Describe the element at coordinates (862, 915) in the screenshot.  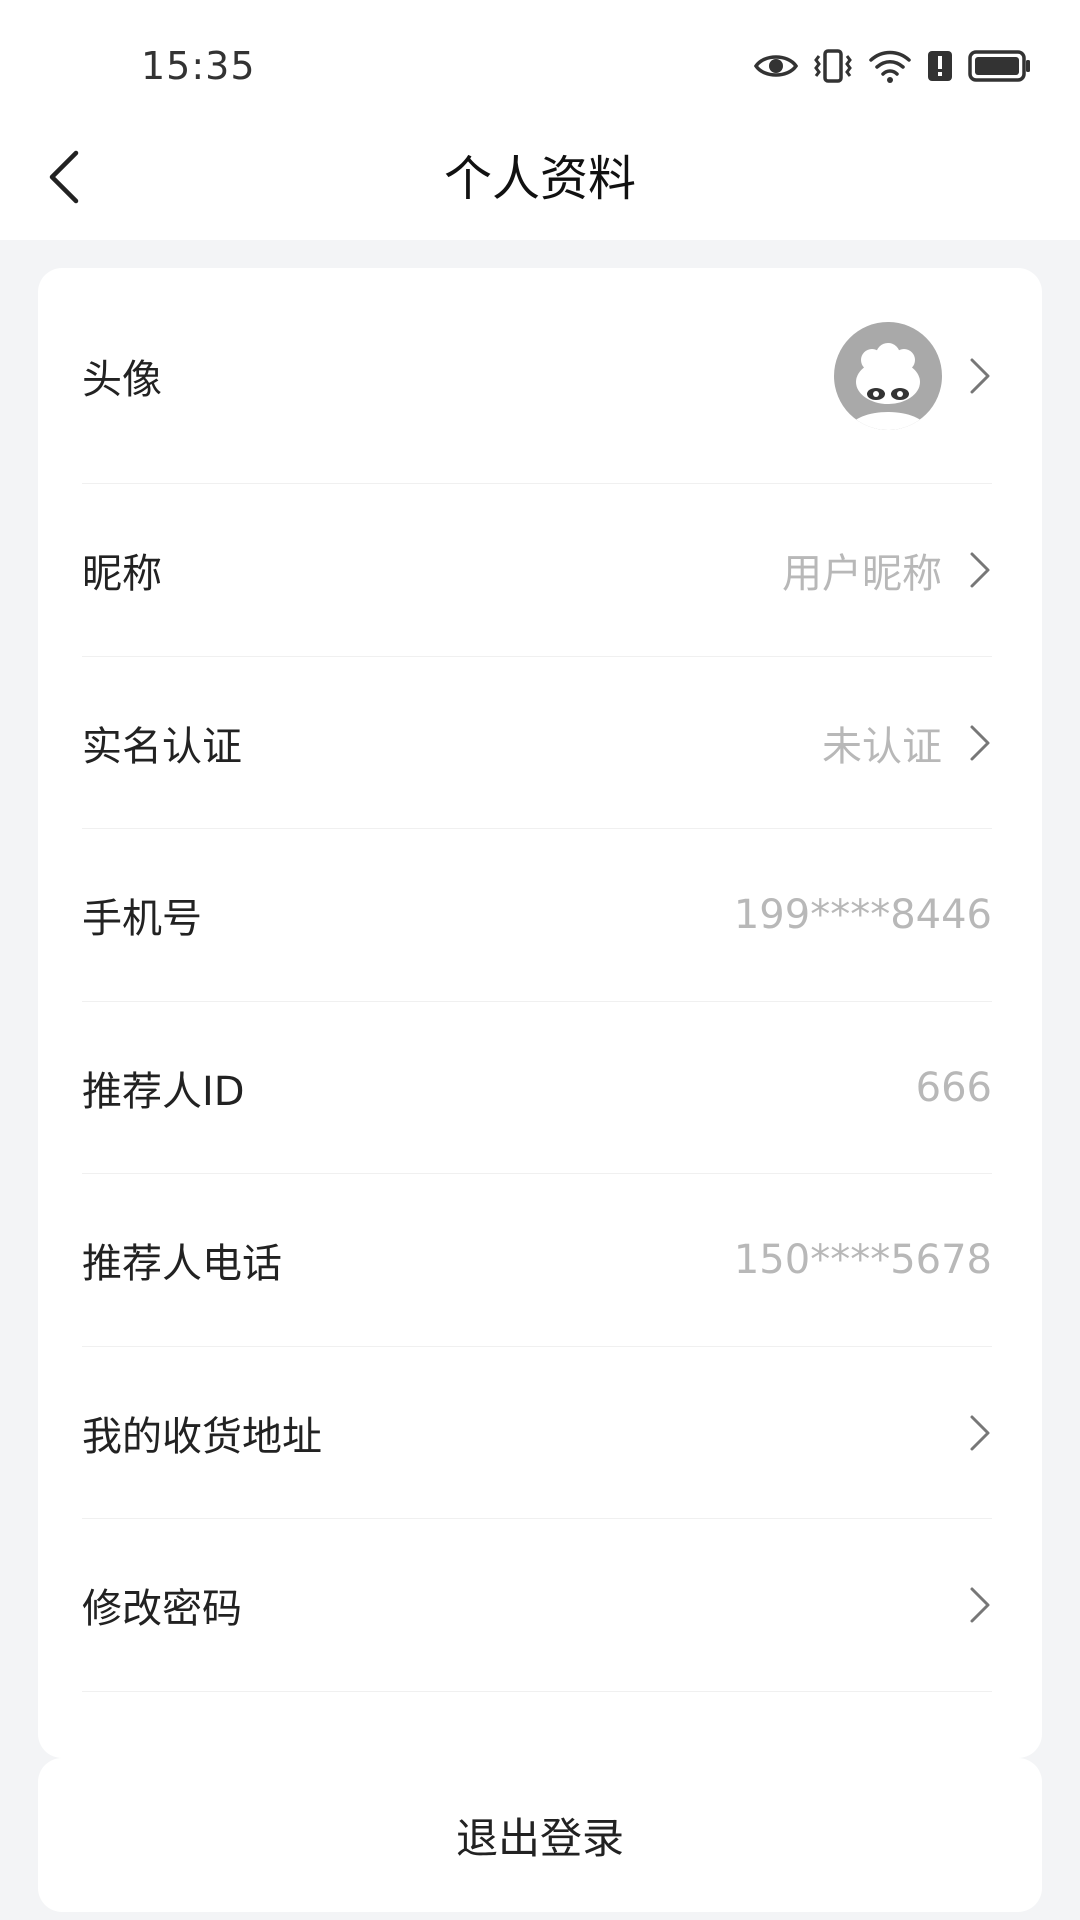
I see `phone-value: 199****8446` at that location.